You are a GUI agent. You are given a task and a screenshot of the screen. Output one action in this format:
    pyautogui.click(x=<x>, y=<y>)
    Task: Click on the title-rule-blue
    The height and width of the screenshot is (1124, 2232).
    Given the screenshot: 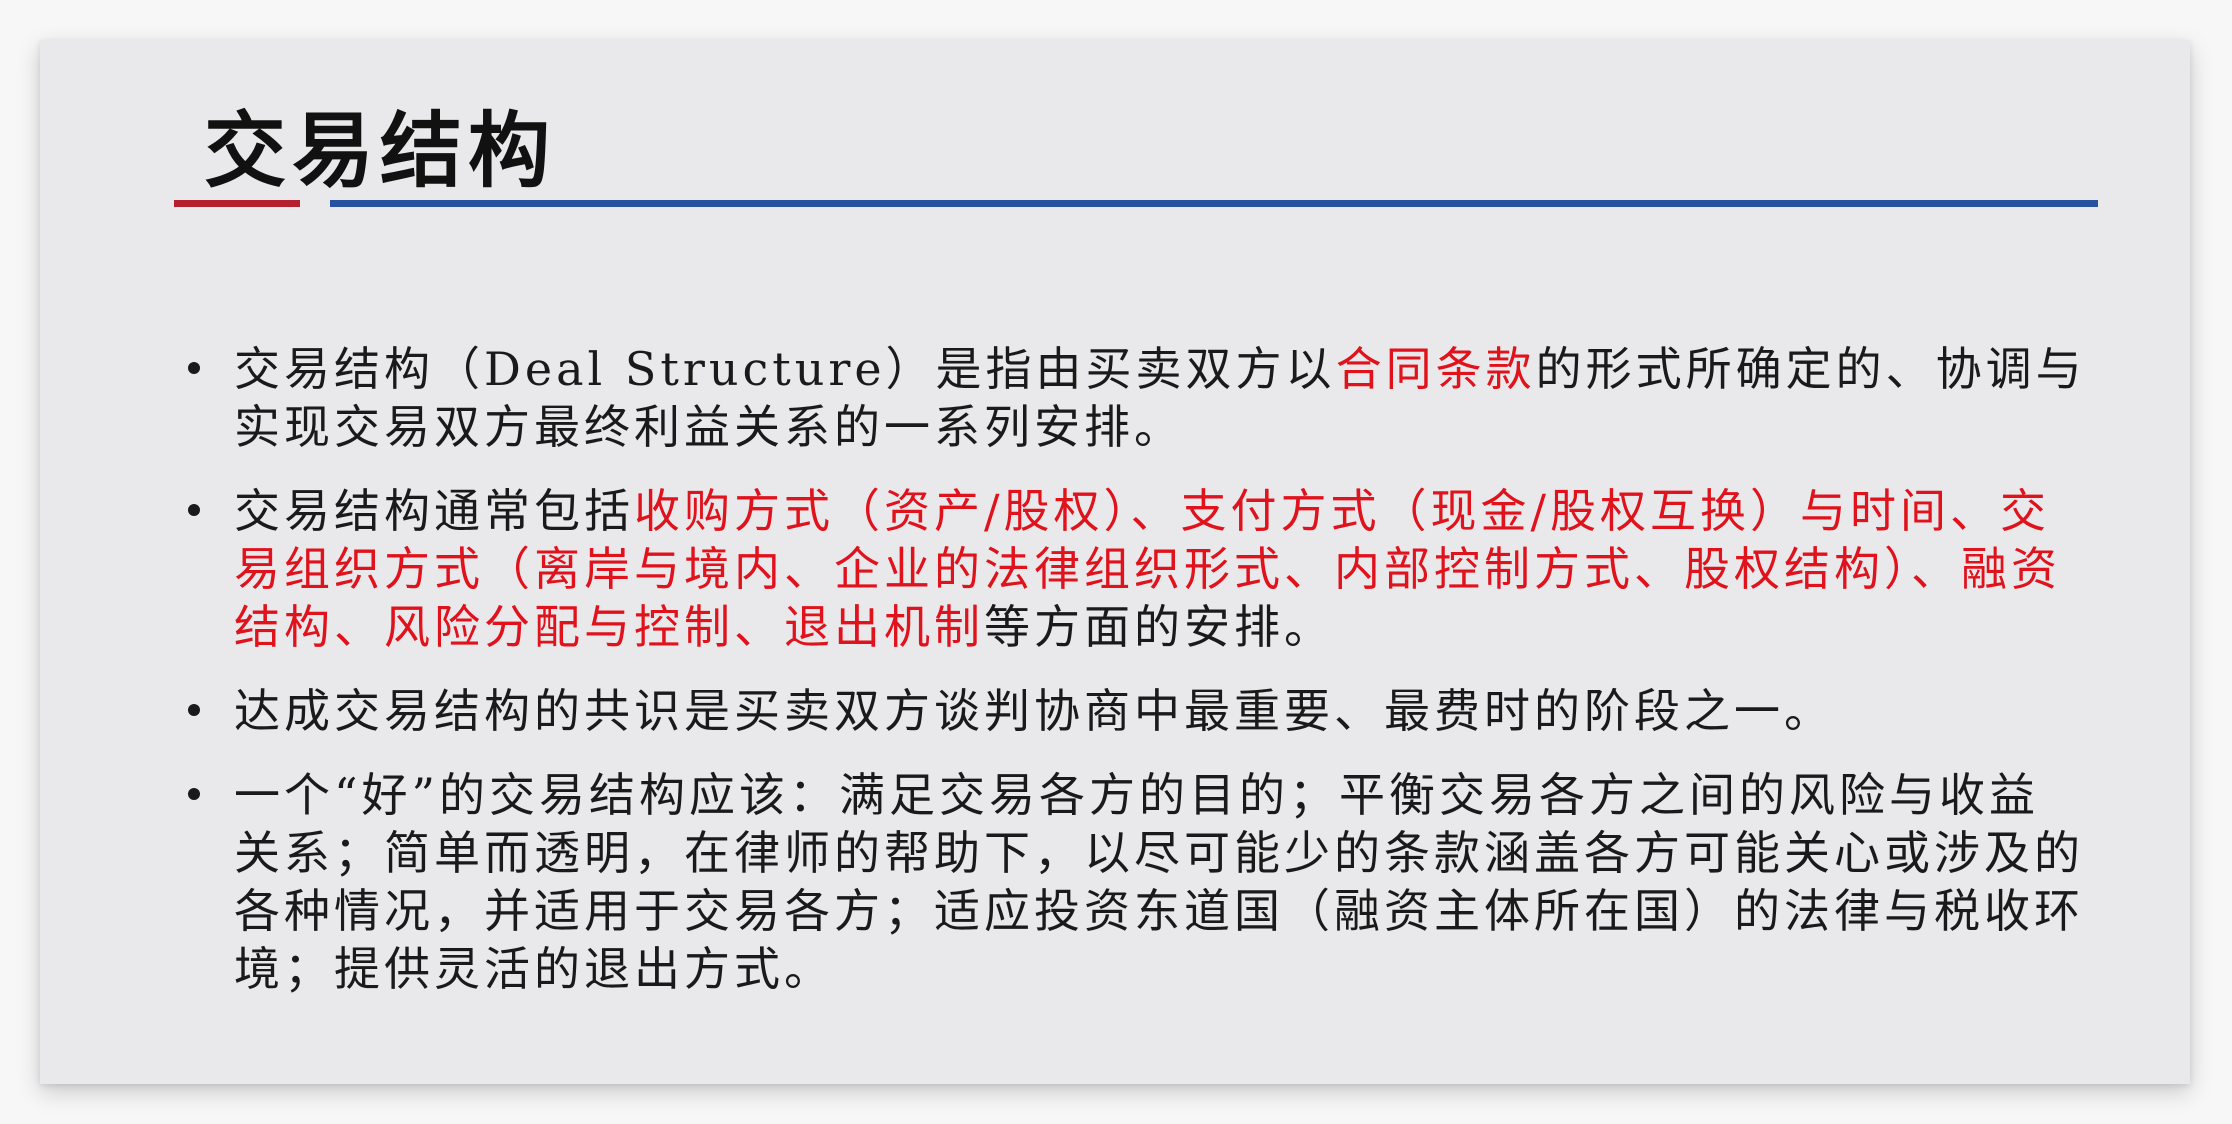 What is the action you would take?
    pyautogui.click(x=1214, y=203)
    